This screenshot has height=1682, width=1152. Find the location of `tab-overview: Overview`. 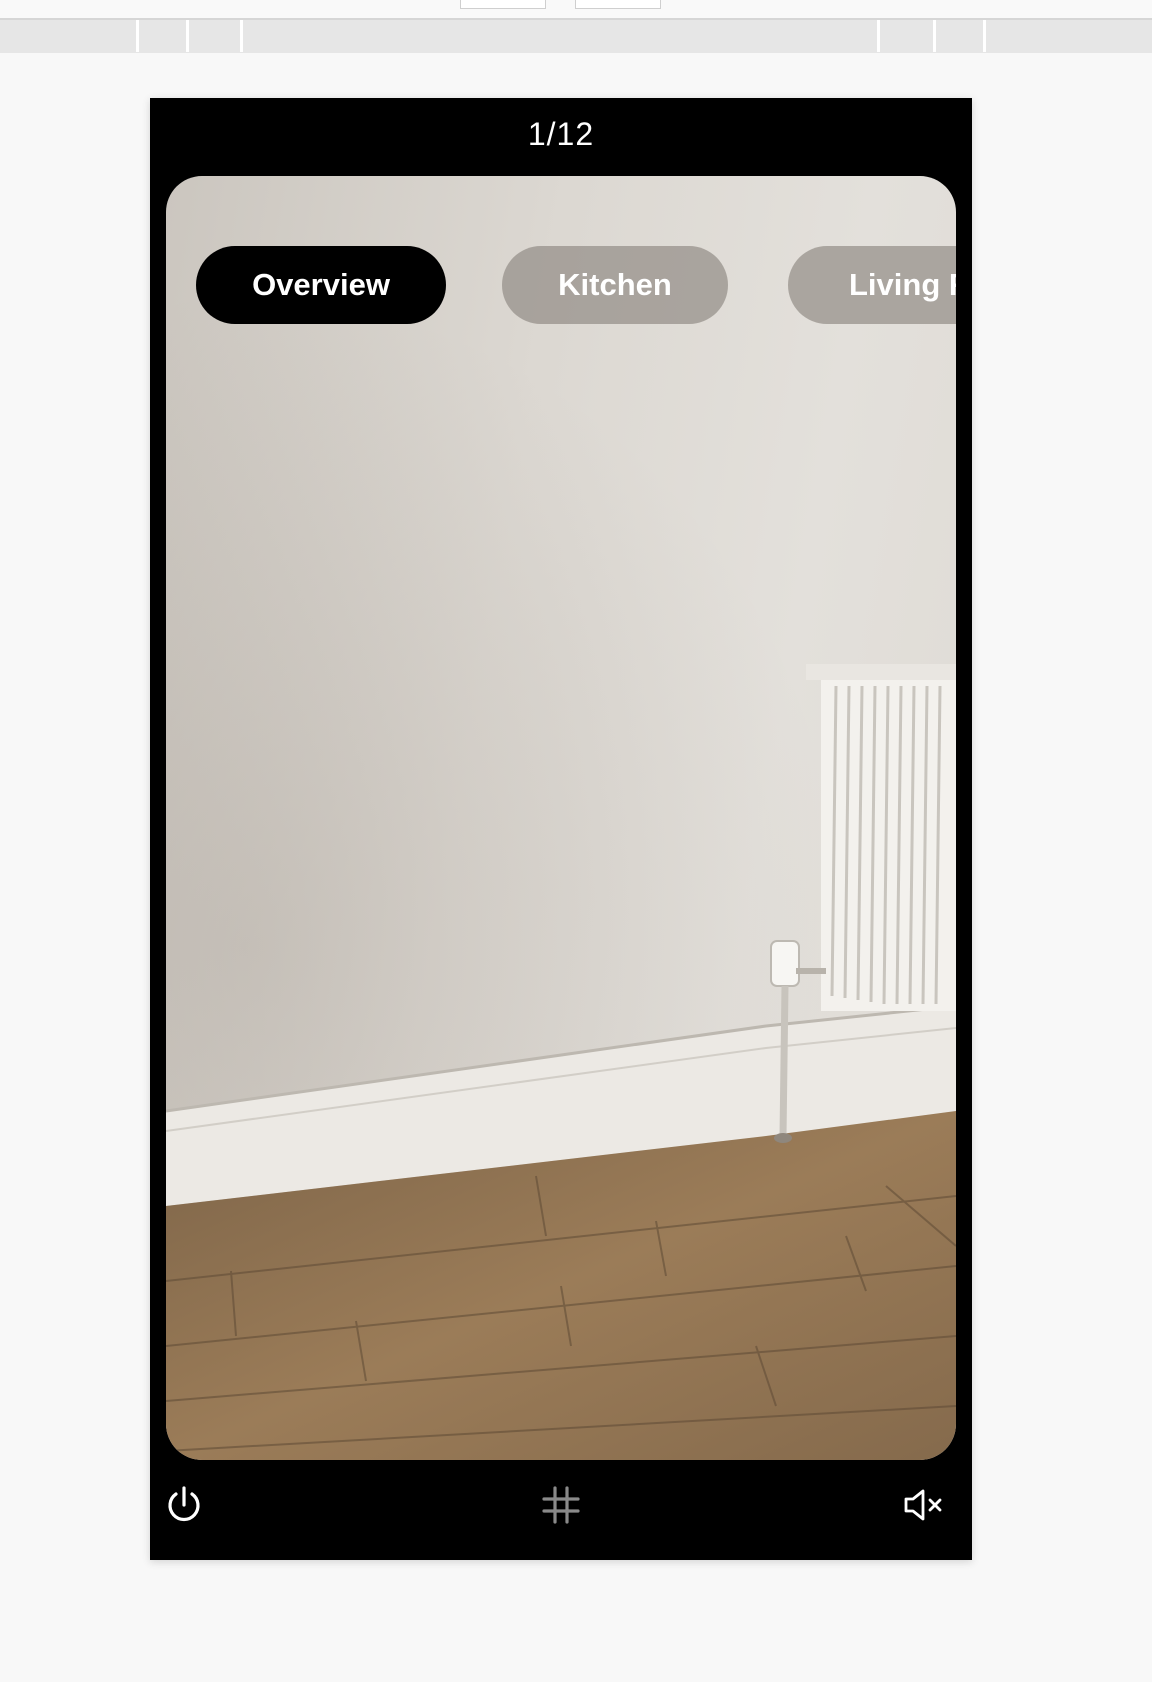

tab-overview: Overview is located at coordinates (321, 285).